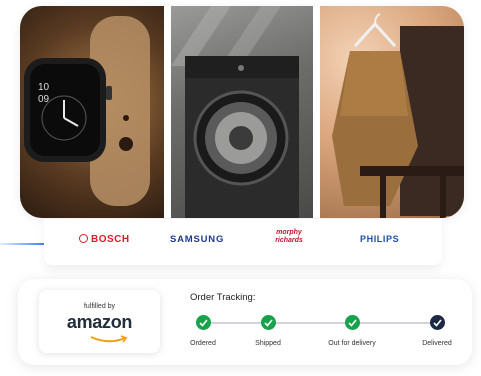 The image size is (481, 376). What do you see at coordinates (289, 236) in the screenshot?
I see `morphy-richards-logo: morphy richards` at bounding box center [289, 236].